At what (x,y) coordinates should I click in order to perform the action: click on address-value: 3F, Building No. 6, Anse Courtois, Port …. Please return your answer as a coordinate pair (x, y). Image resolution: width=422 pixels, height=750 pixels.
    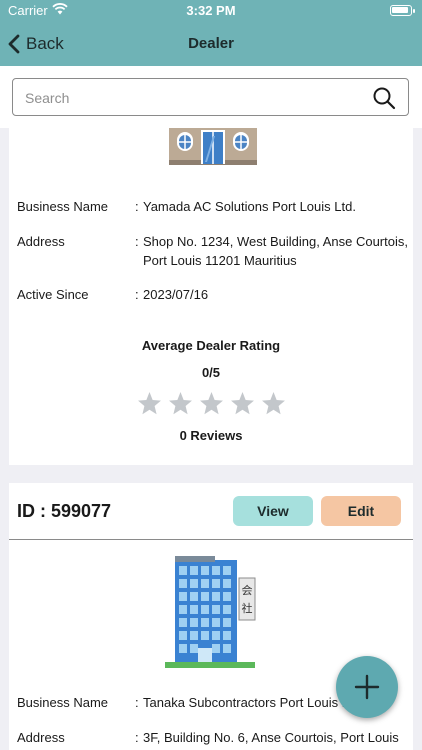
    Looking at the image, I should click on (271, 740).